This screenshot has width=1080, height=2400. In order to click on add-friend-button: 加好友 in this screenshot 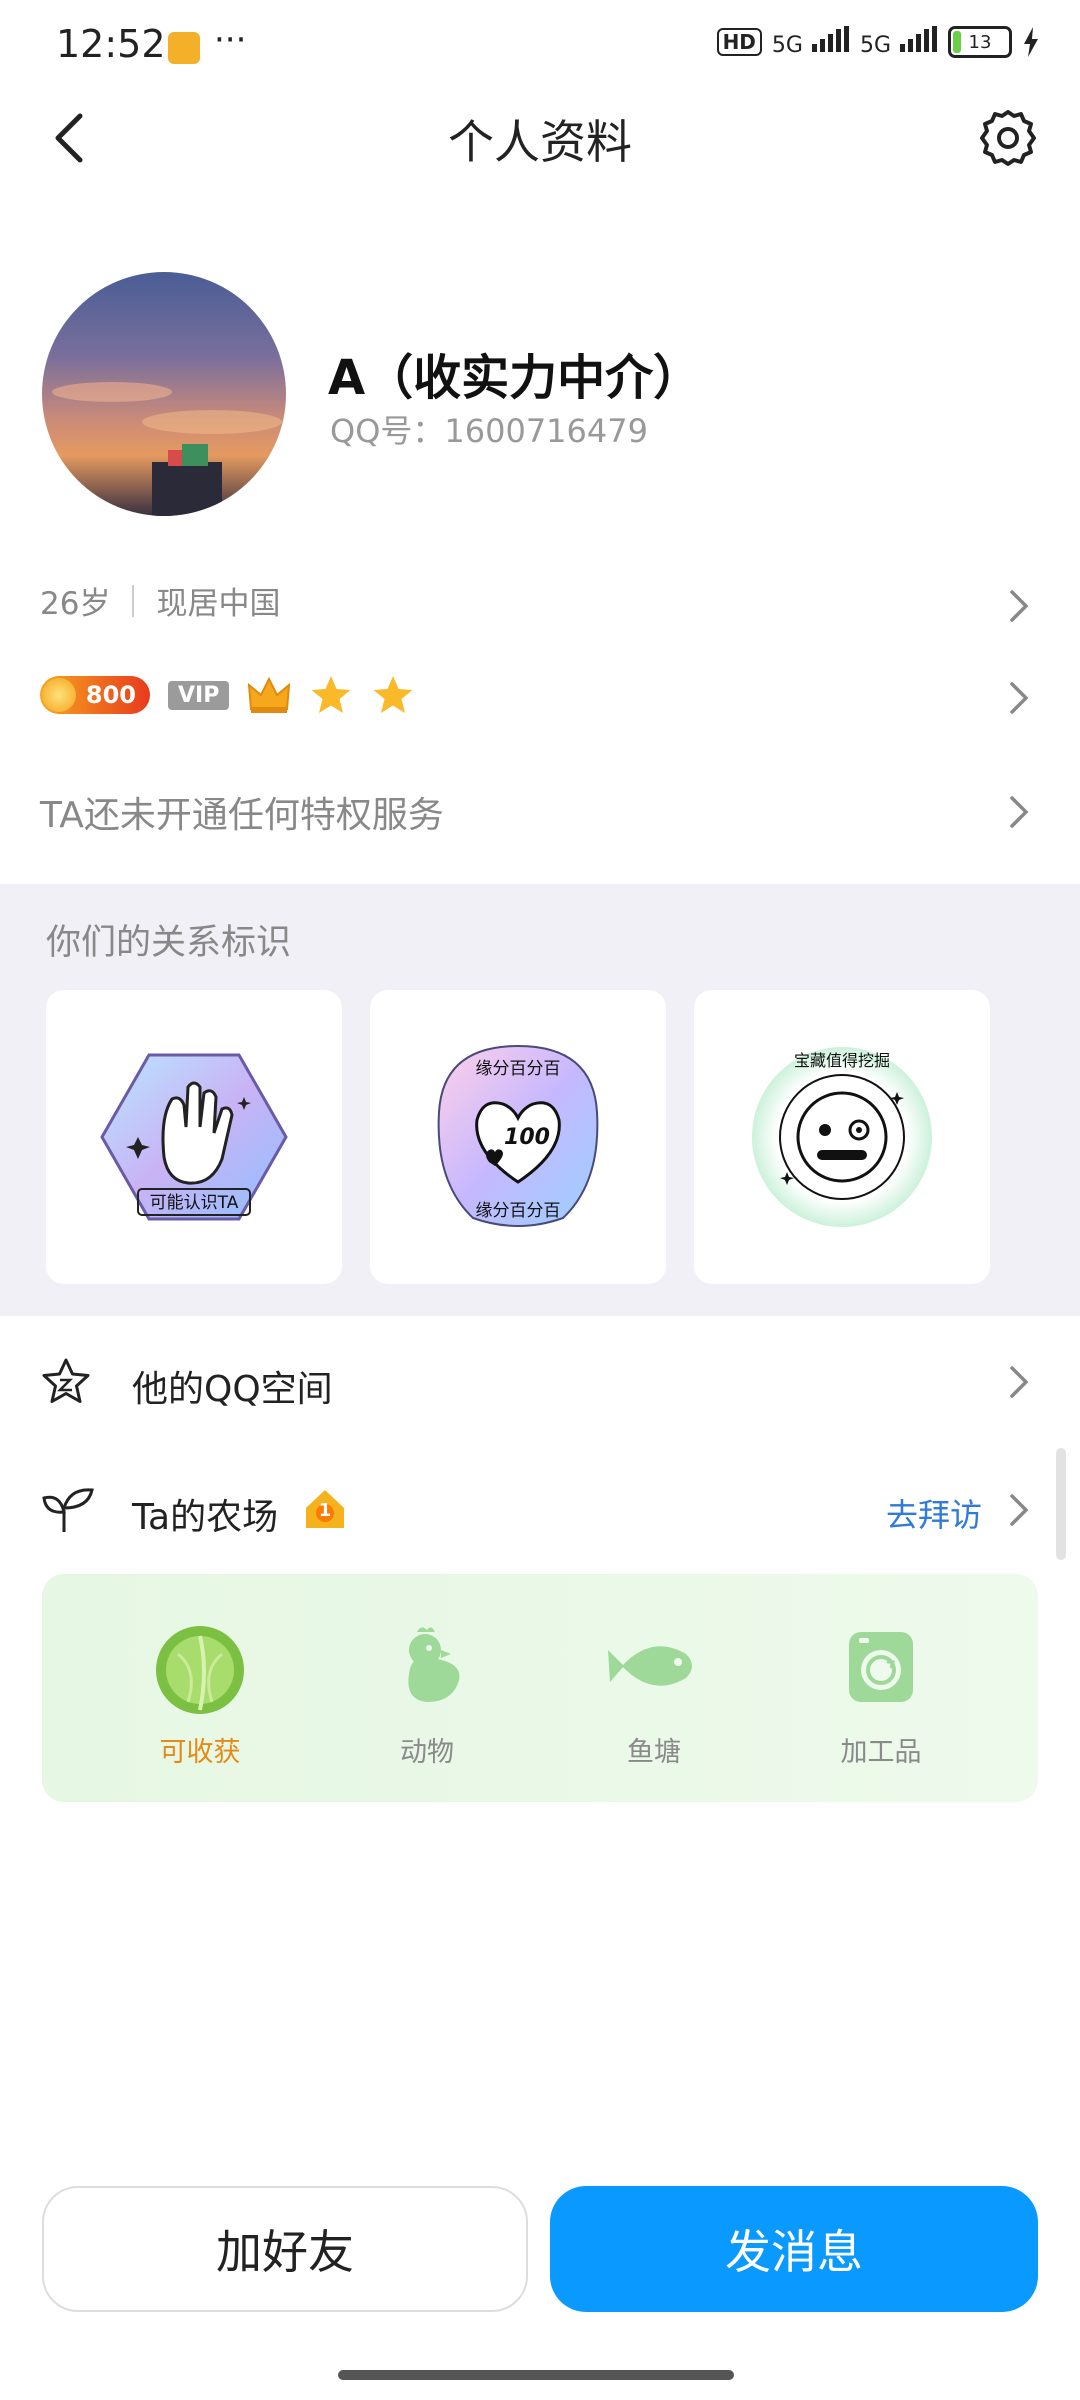, I will do `click(285, 2249)`.